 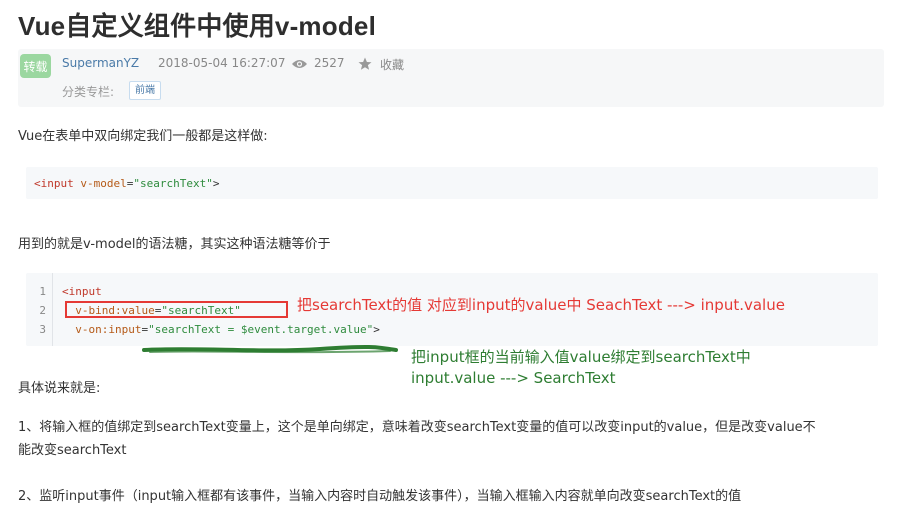 I want to click on code-value: "searchText = $event.target.value", so click(x=261, y=329).